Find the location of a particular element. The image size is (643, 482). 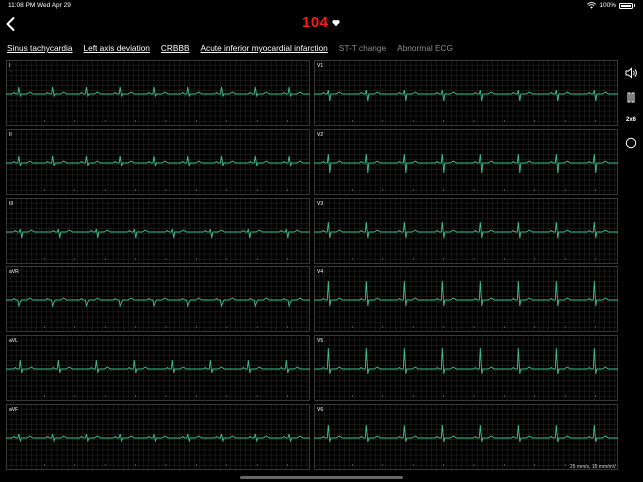

diagnosis-acute-inferior-mi: Acute inferior myocardial infarction is located at coordinates (264, 48).